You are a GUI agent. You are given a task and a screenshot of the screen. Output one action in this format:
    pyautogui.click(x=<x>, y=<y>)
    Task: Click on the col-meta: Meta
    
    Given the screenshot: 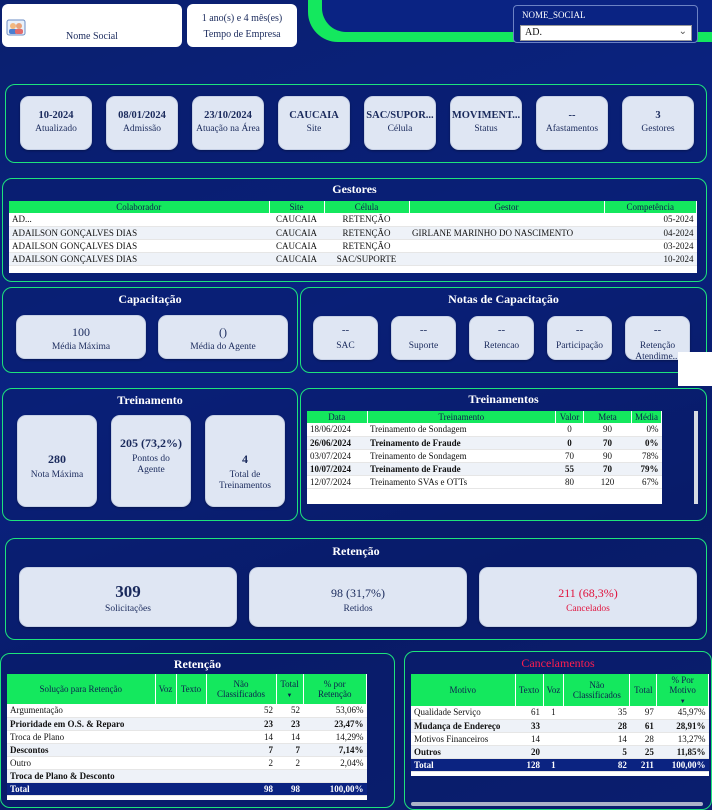 What is the action you would take?
    pyautogui.click(x=607, y=417)
    